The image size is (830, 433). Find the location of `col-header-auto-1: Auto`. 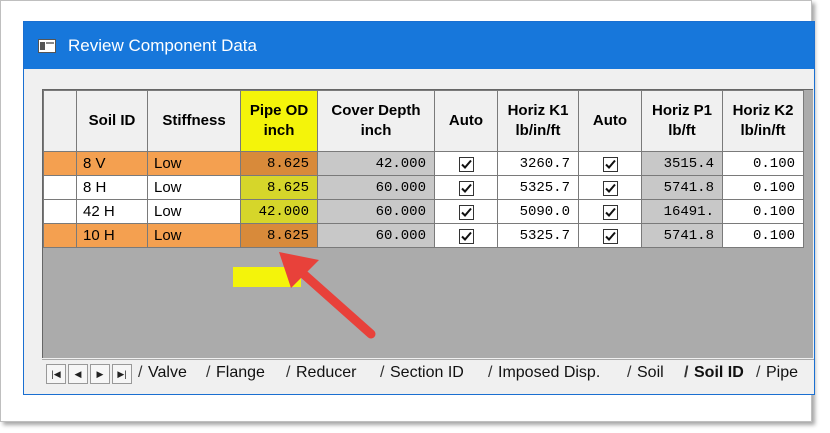

col-header-auto-1: Auto is located at coordinates (466, 121).